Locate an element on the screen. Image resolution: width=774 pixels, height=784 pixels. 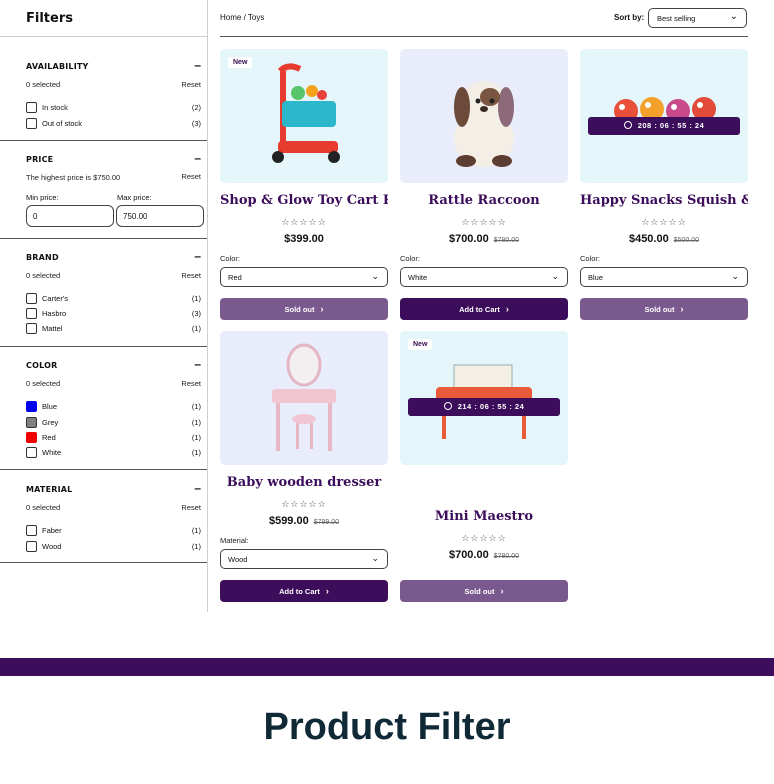
collapse-color-icon: – is located at coordinates (197, 364).